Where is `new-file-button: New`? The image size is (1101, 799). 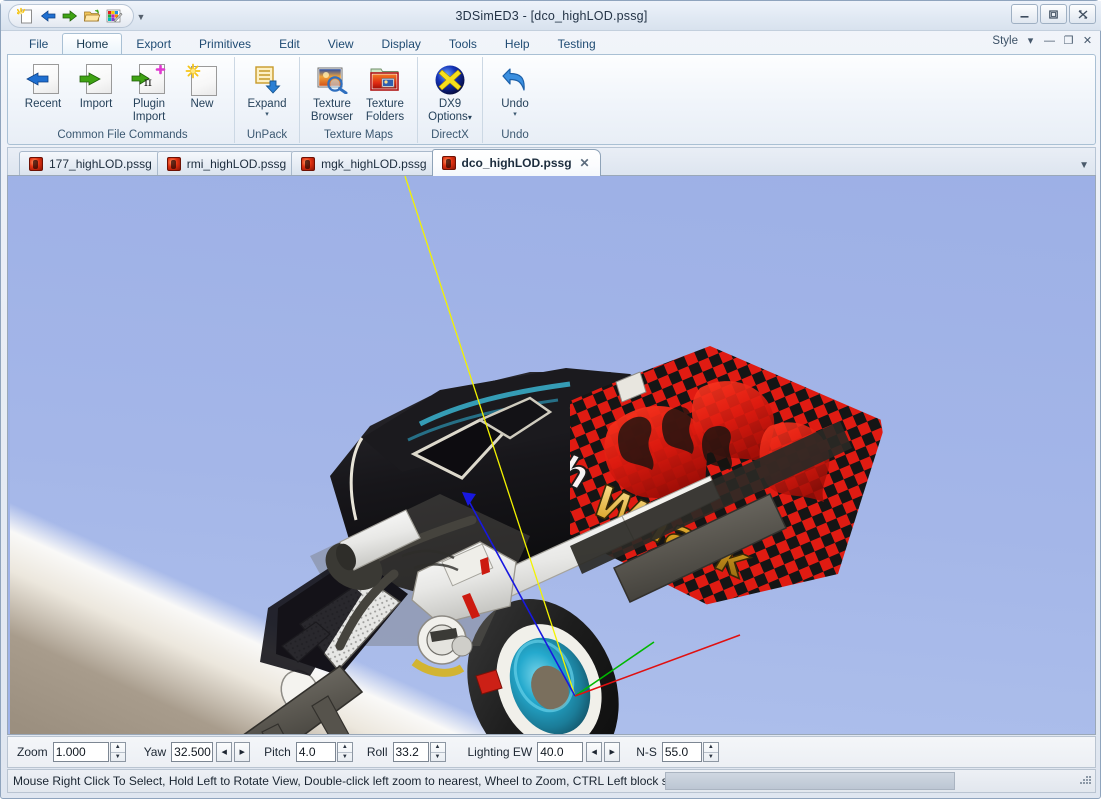
new-file-button: New is located at coordinates (202, 90).